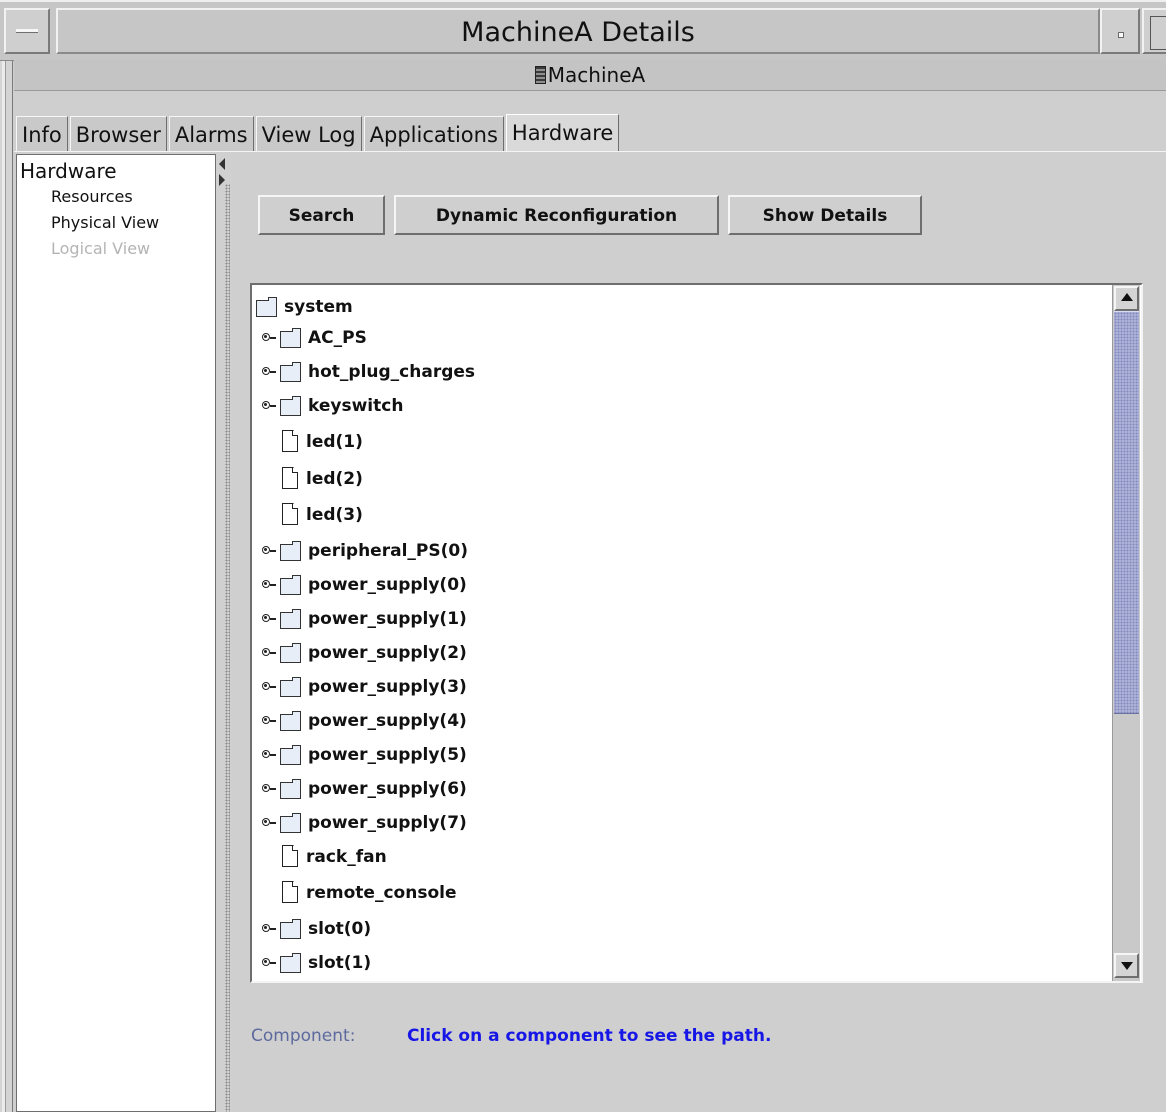 The width and height of the screenshot is (1166, 1112). I want to click on scroll-thumb, so click(1126, 512).